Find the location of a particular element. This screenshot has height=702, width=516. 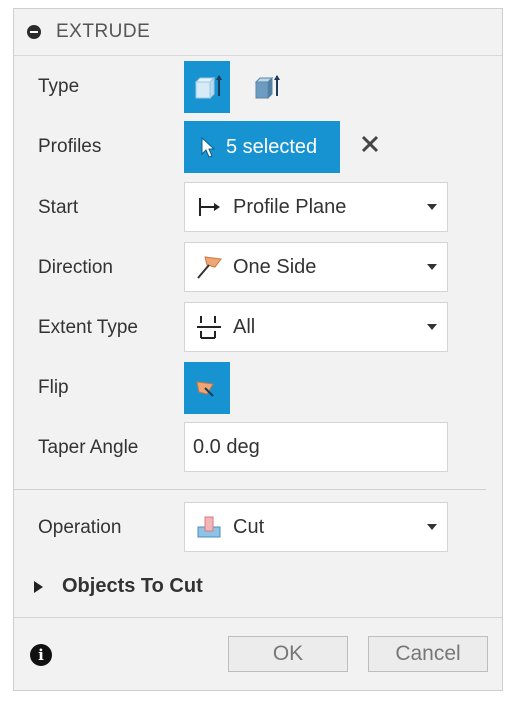

objects-to-cut-section: Objects To Cut is located at coordinates (258, 587).